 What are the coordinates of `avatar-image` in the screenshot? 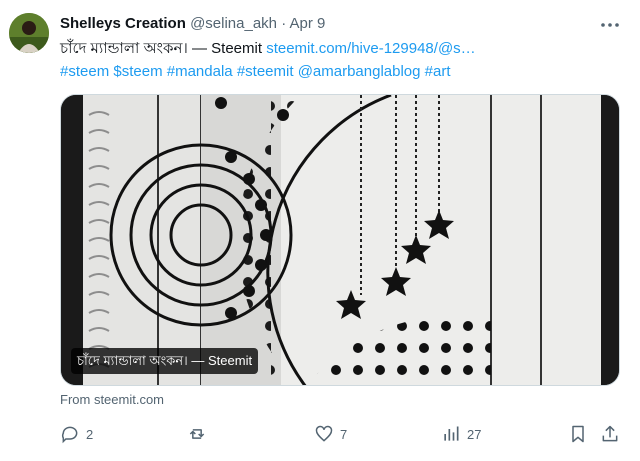 It's located at (29, 33).